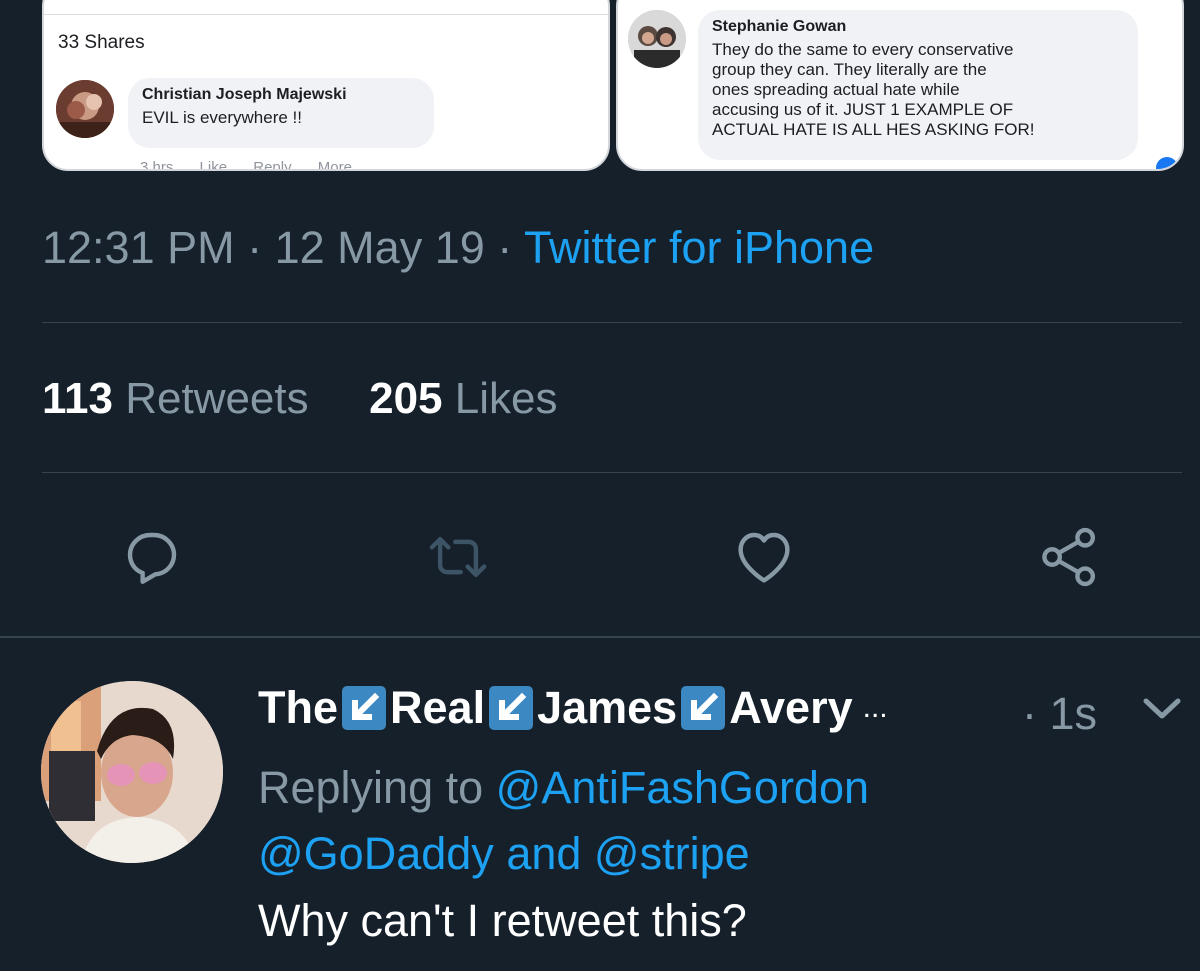 The width and height of the screenshot is (1200, 971). I want to click on comment-more-link: More, so click(335, 164).